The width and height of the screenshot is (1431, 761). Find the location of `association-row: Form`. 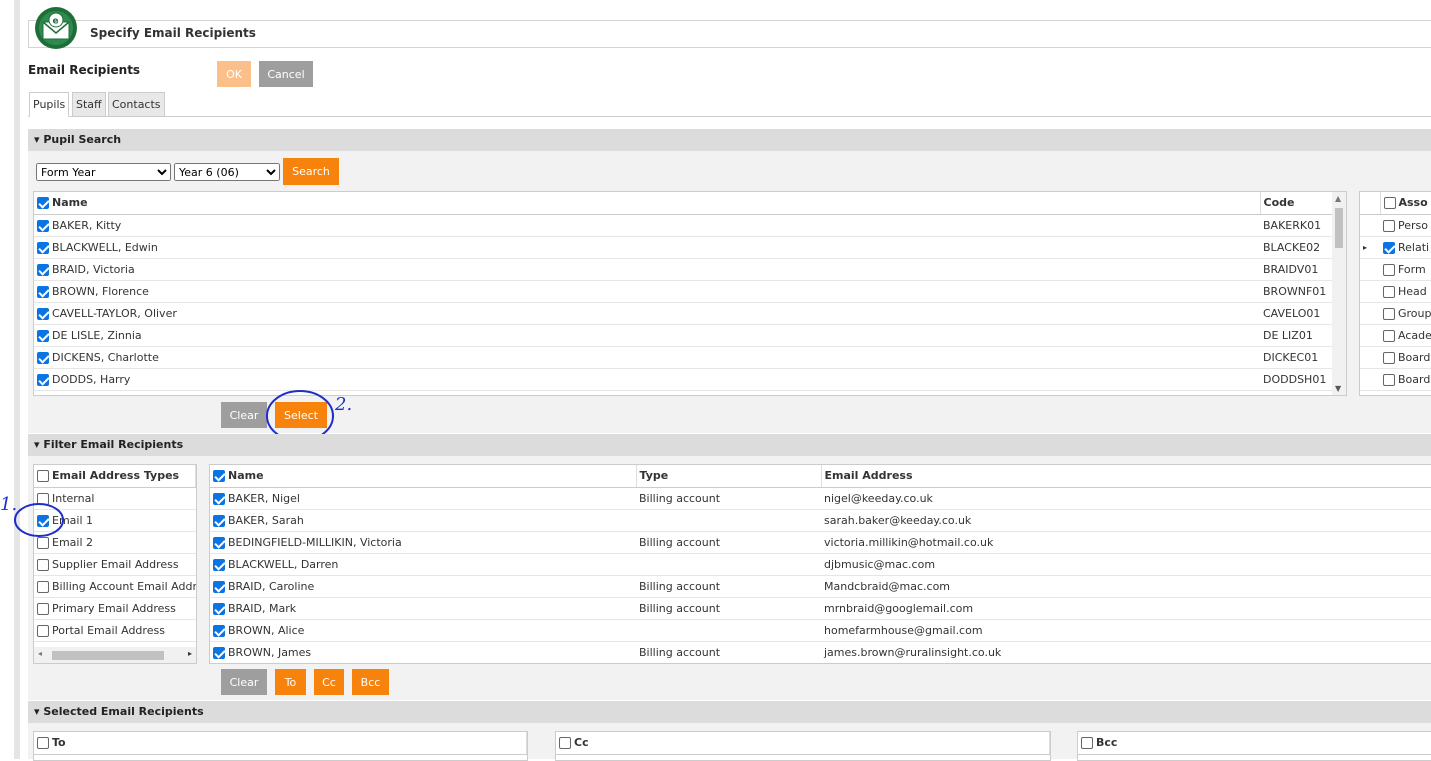

association-row: Form is located at coordinates (1395, 269).